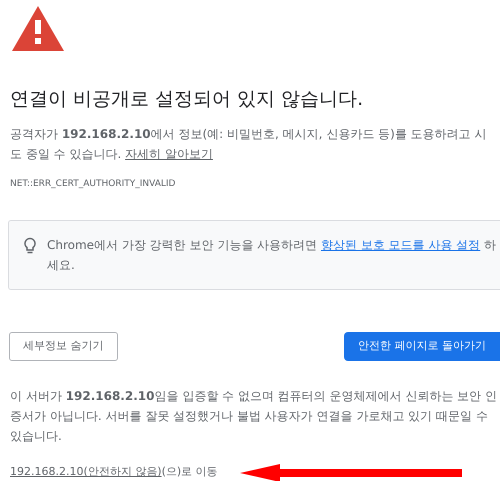 The height and width of the screenshot is (481, 500). Describe the element at coordinates (86, 471) in the screenshot. I see `proceed-link: 192.168.2.10(안전하지 않음)` at that location.